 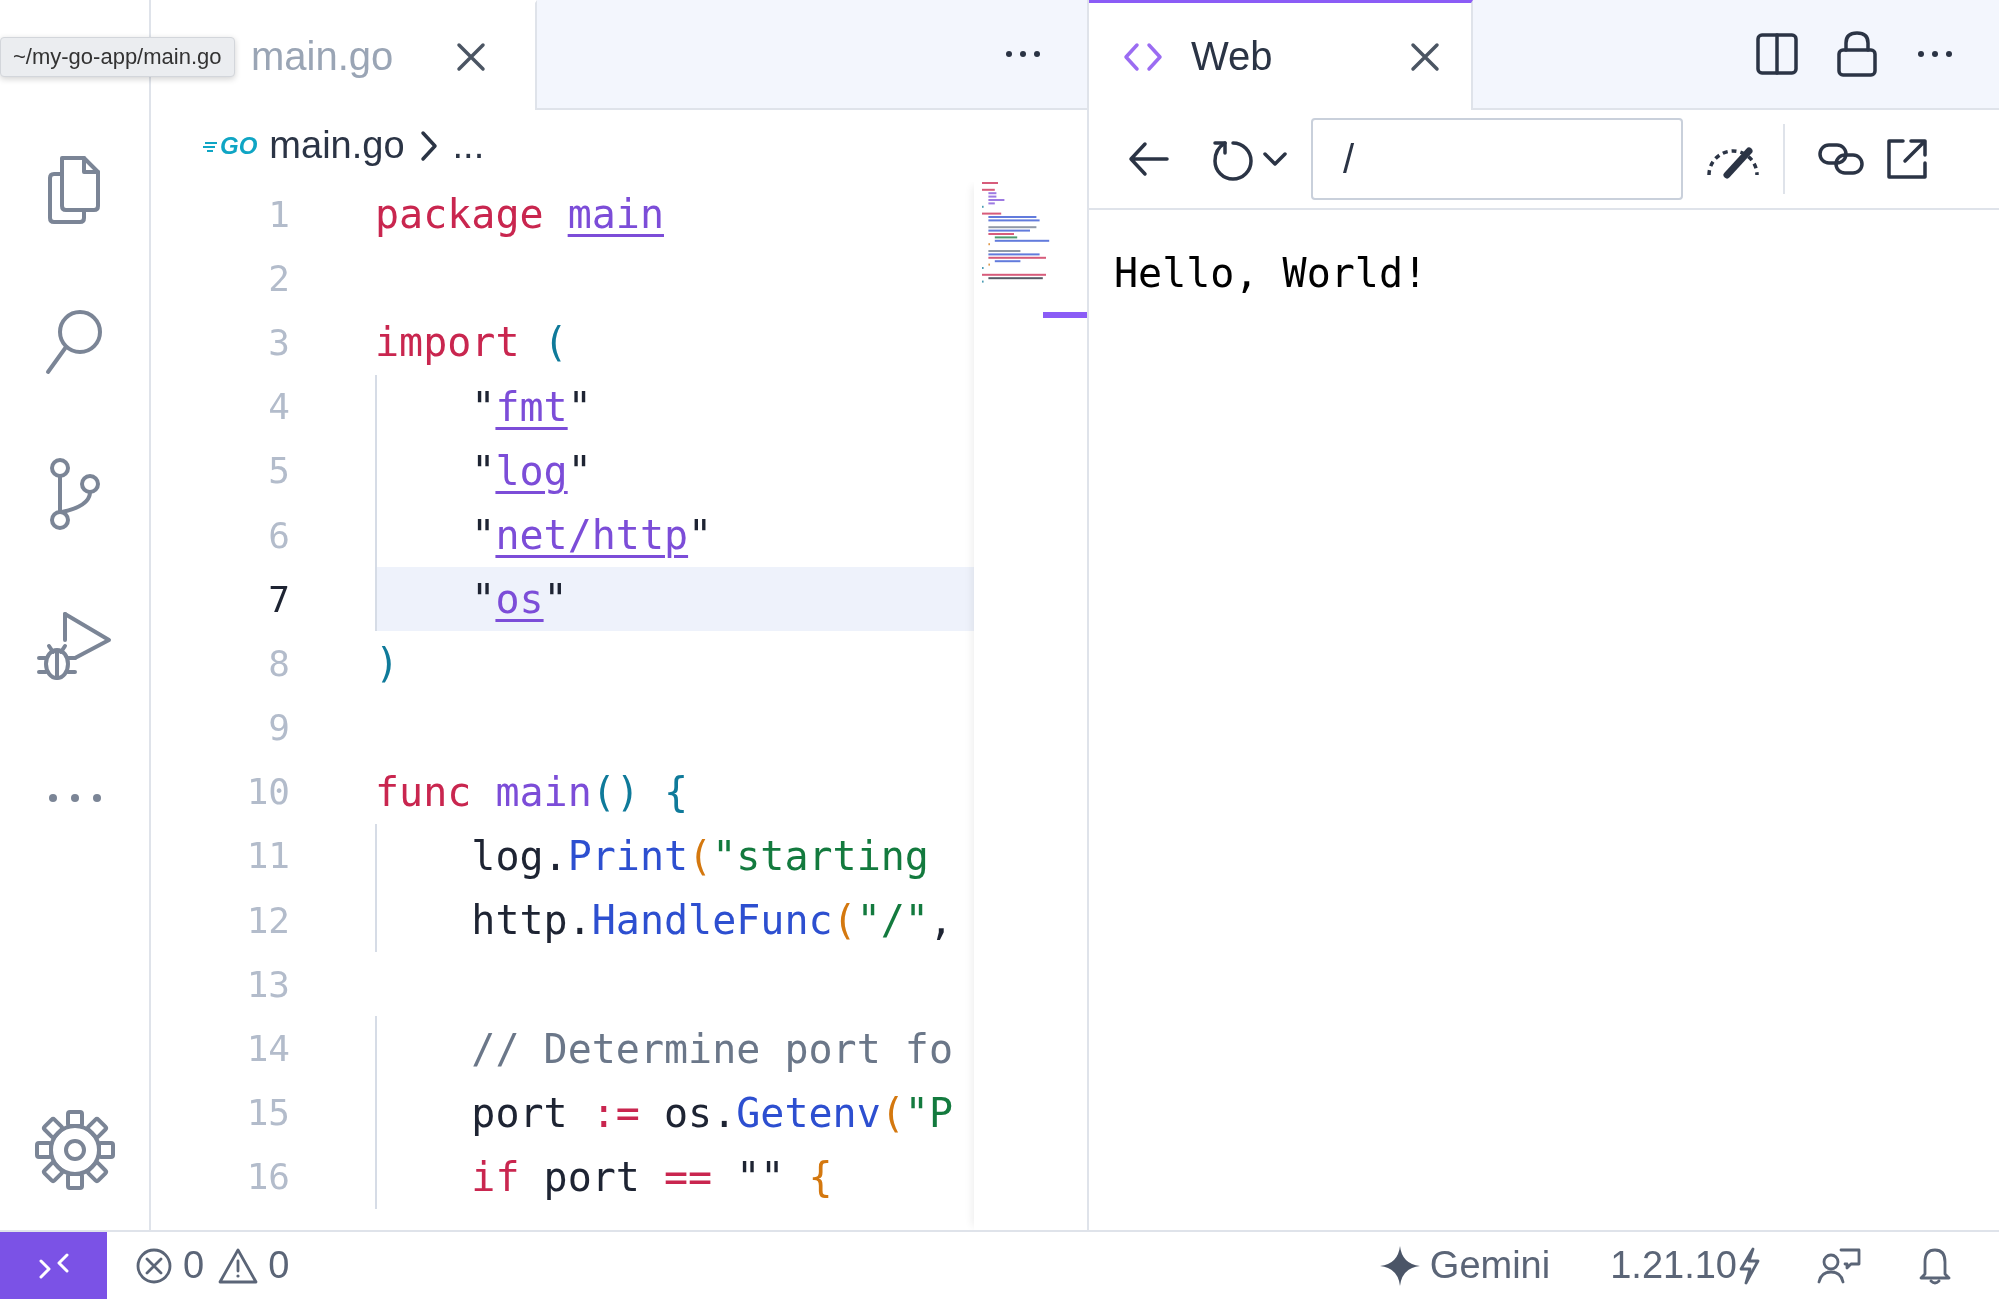 I want to click on url-field: /, so click(x=1497, y=159).